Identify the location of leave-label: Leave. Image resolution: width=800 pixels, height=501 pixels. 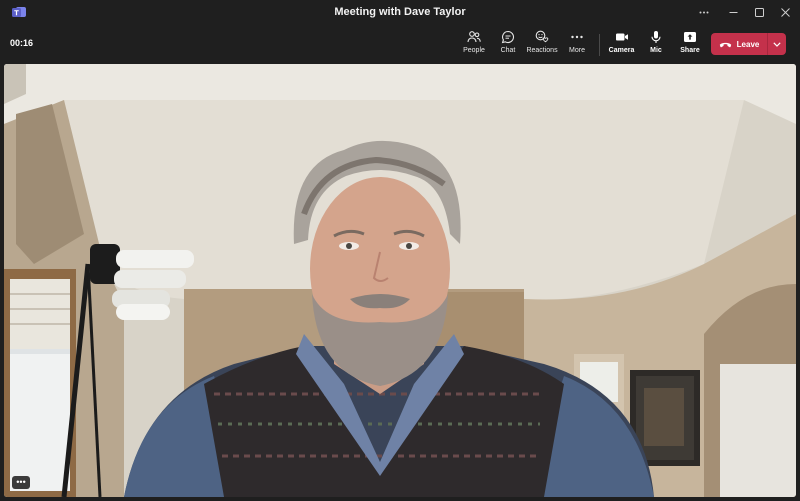
(748, 44).